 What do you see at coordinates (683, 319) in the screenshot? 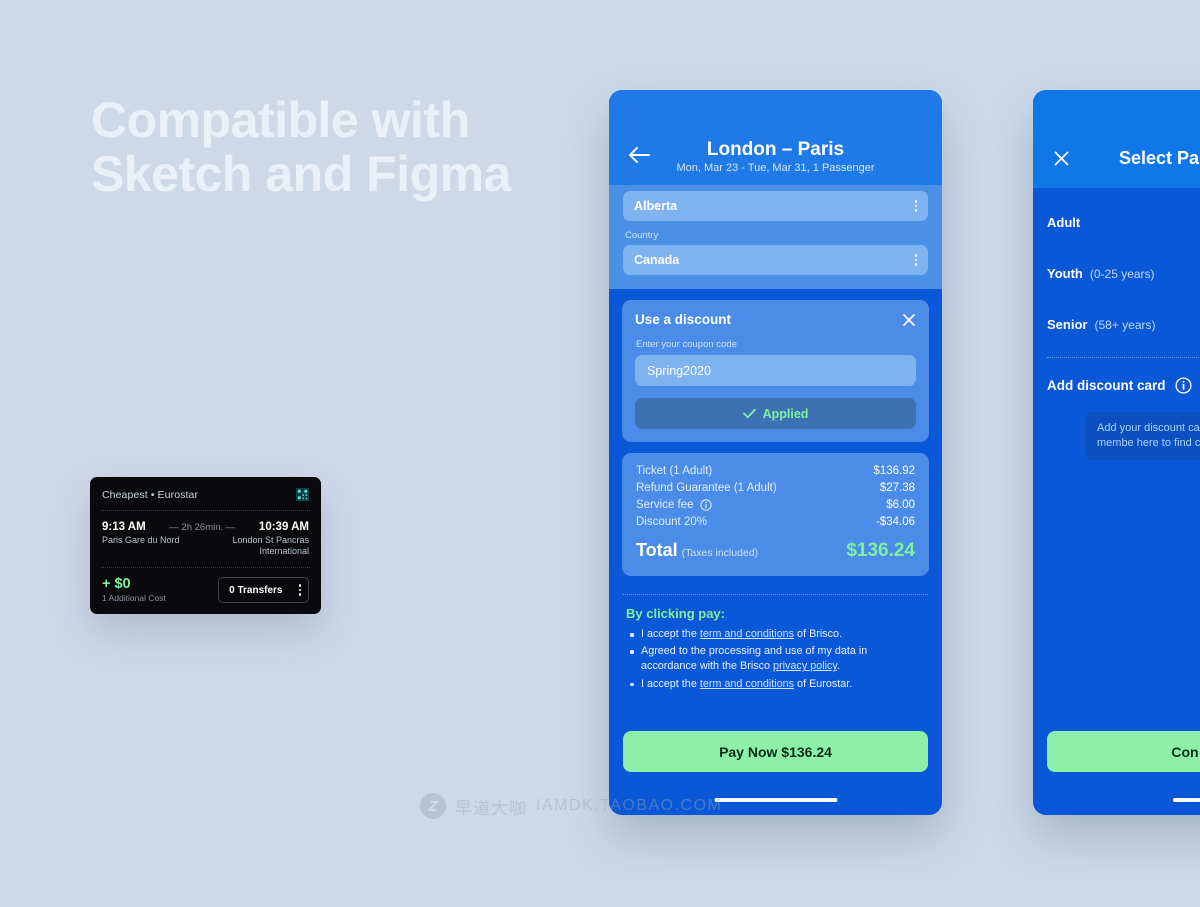
I see `discount-title: Use a discount` at bounding box center [683, 319].